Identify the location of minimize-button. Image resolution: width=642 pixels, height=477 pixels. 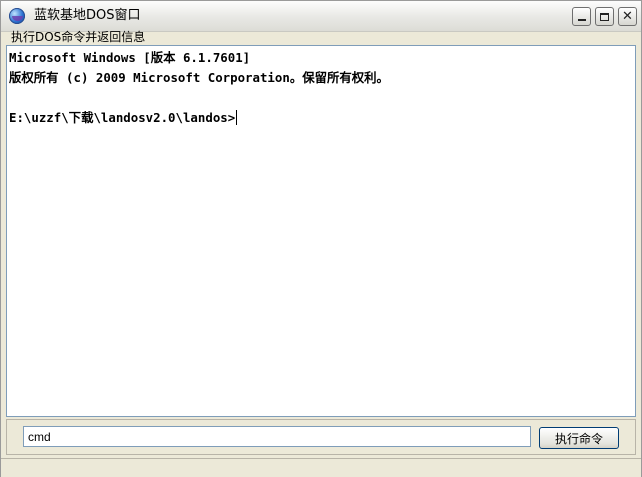
(581, 16).